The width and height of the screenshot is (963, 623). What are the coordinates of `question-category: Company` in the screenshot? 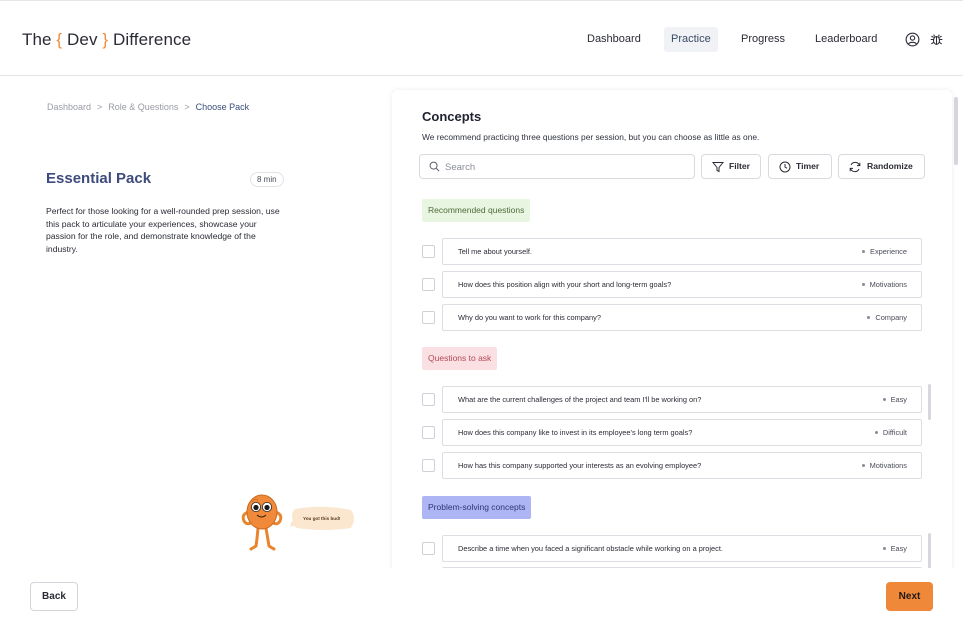 It's located at (887, 317).